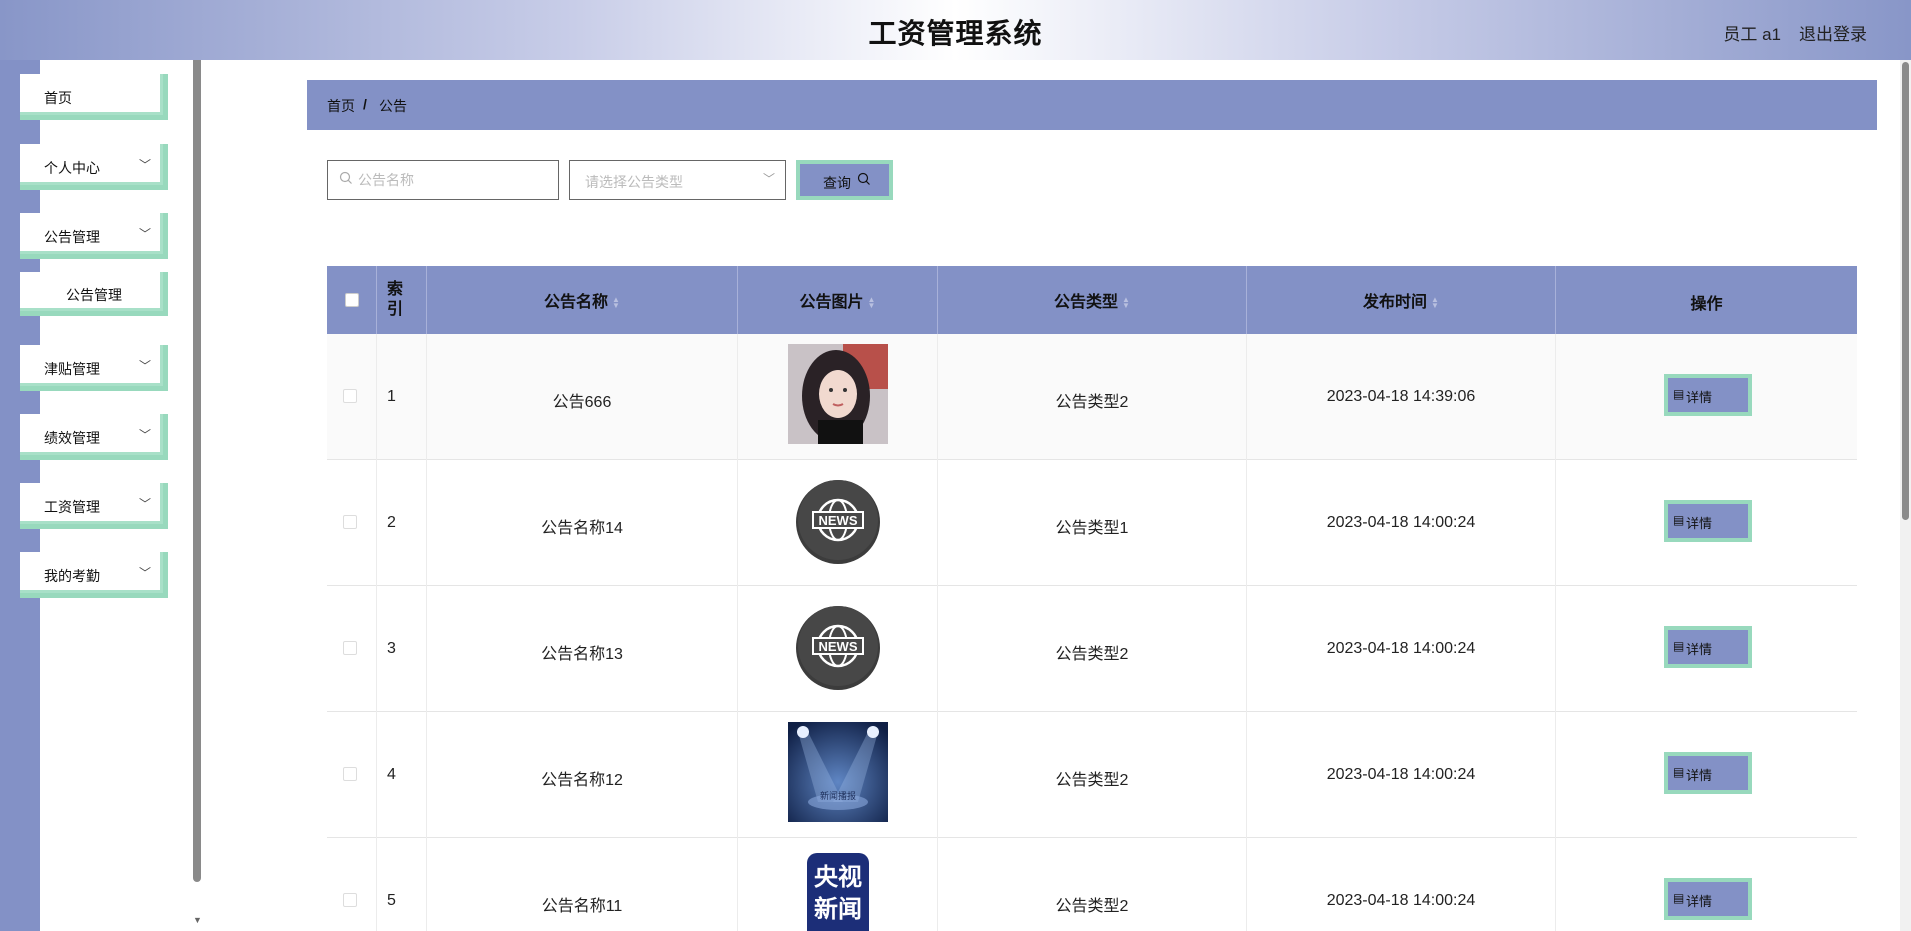 Image resolution: width=1911 pixels, height=931 pixels. Describe the element at coordinates (94, 236) in the screenshot. I see `sidebar-item-notice-management: 公告管理 ﹀` at that location.